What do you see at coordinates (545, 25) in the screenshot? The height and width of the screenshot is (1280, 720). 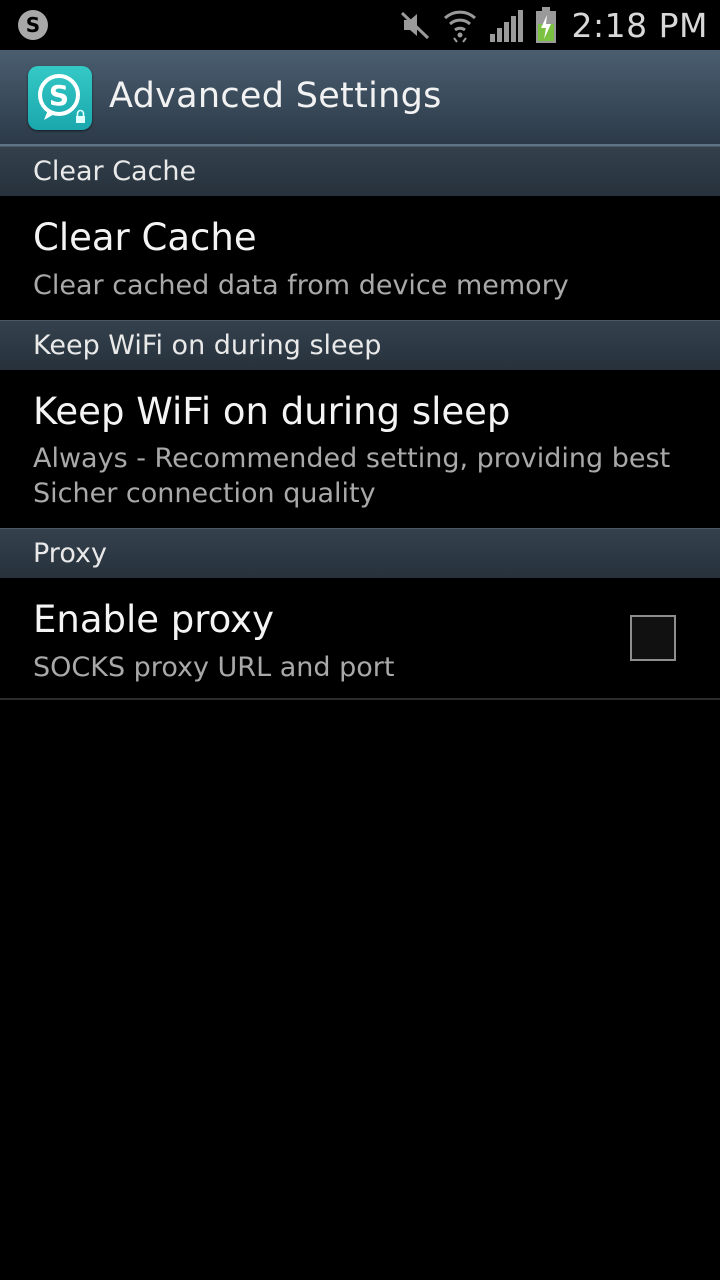 I see `battery-charging-icon` at bounding box center [545, 25].